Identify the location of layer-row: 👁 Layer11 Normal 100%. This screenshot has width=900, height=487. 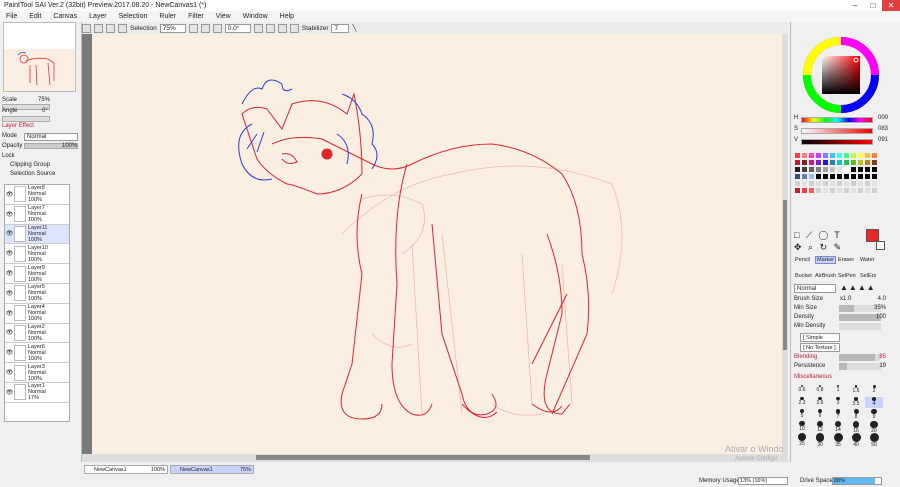
(37, 234).